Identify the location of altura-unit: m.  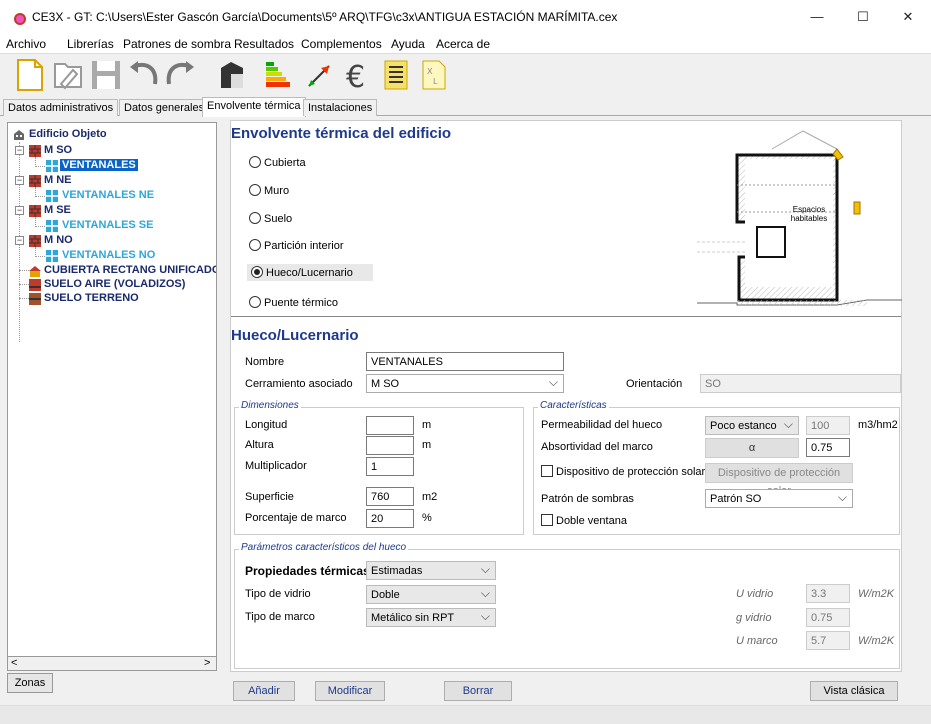
(427, 445).